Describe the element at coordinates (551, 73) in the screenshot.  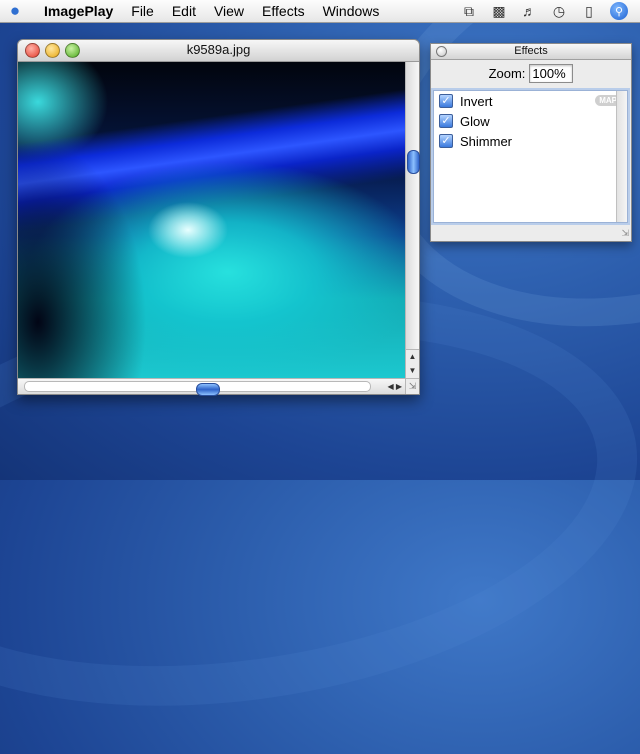
I see `zoom-input: 100%` at that location.